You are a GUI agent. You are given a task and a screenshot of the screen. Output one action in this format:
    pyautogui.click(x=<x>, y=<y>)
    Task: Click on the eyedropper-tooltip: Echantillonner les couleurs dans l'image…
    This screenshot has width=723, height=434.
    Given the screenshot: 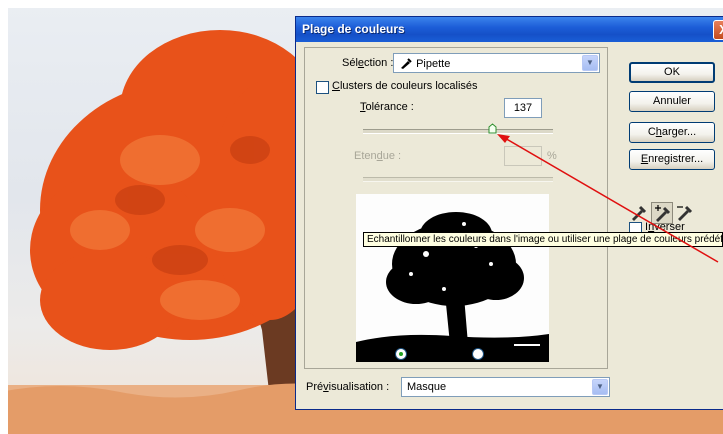 What is the action you would take?
    pyautogui.click(x=543, y=239)
    